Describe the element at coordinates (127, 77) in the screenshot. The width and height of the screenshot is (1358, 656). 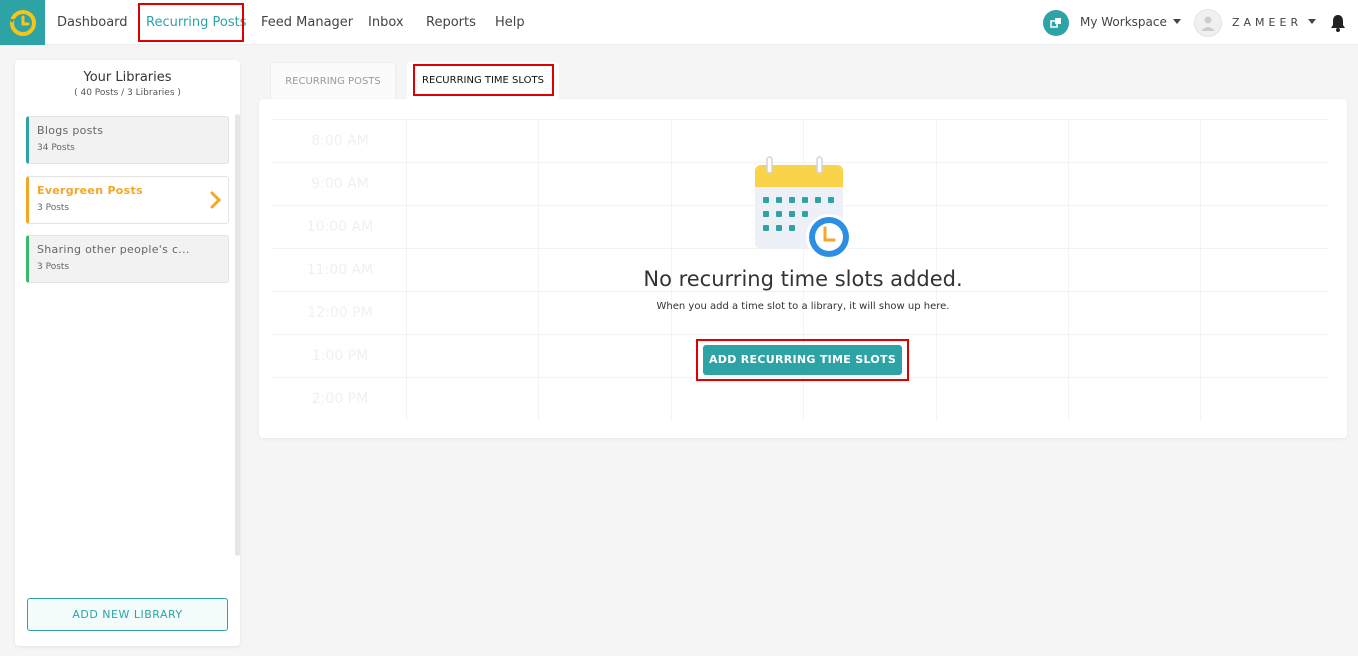
I see `libraries-title: Your Libraries` at that location.